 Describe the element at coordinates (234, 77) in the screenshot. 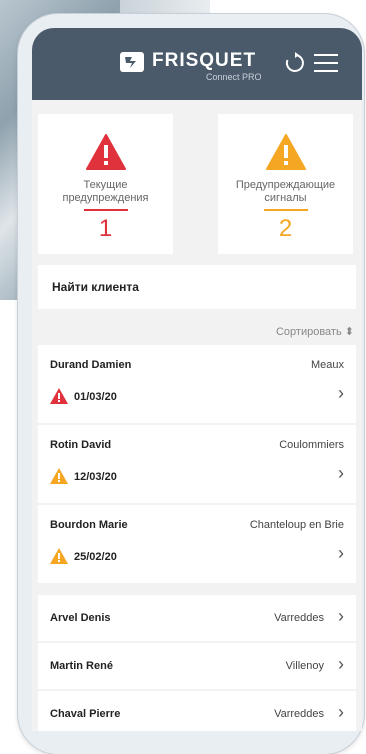

I see `brand-subtitle: Connect PRO` at that location.